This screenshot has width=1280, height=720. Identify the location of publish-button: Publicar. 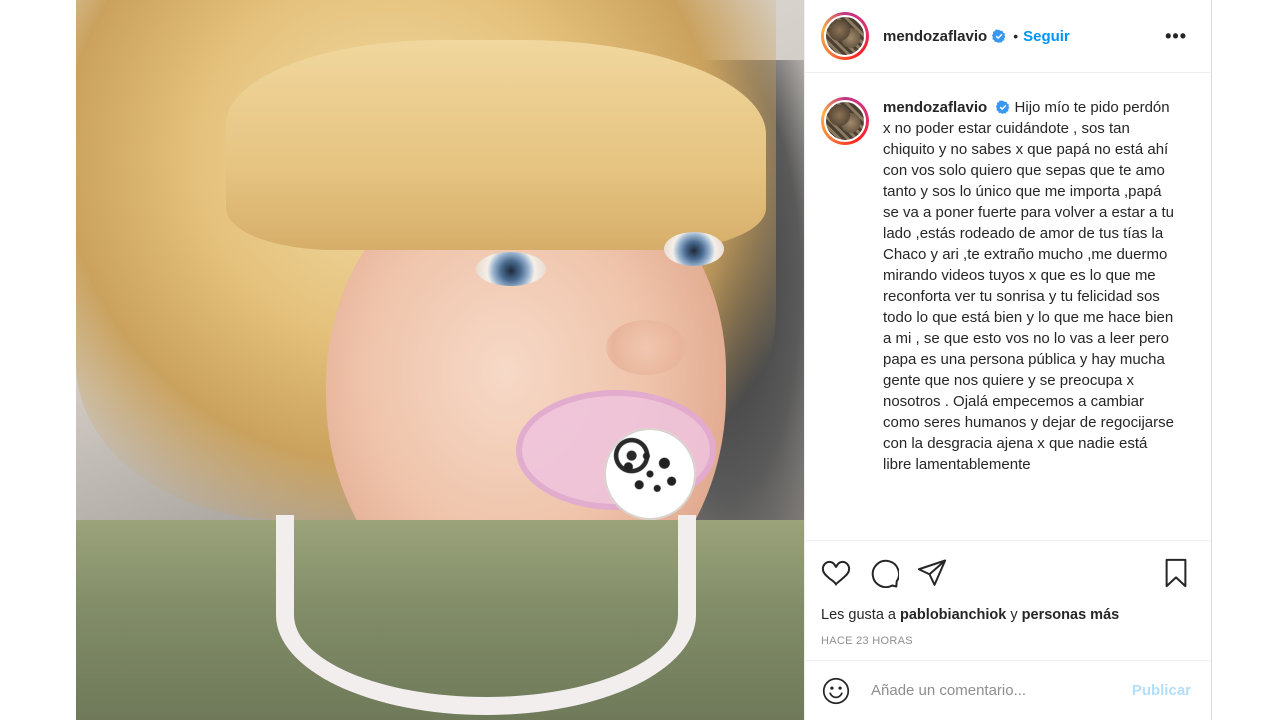
(1161, 690).